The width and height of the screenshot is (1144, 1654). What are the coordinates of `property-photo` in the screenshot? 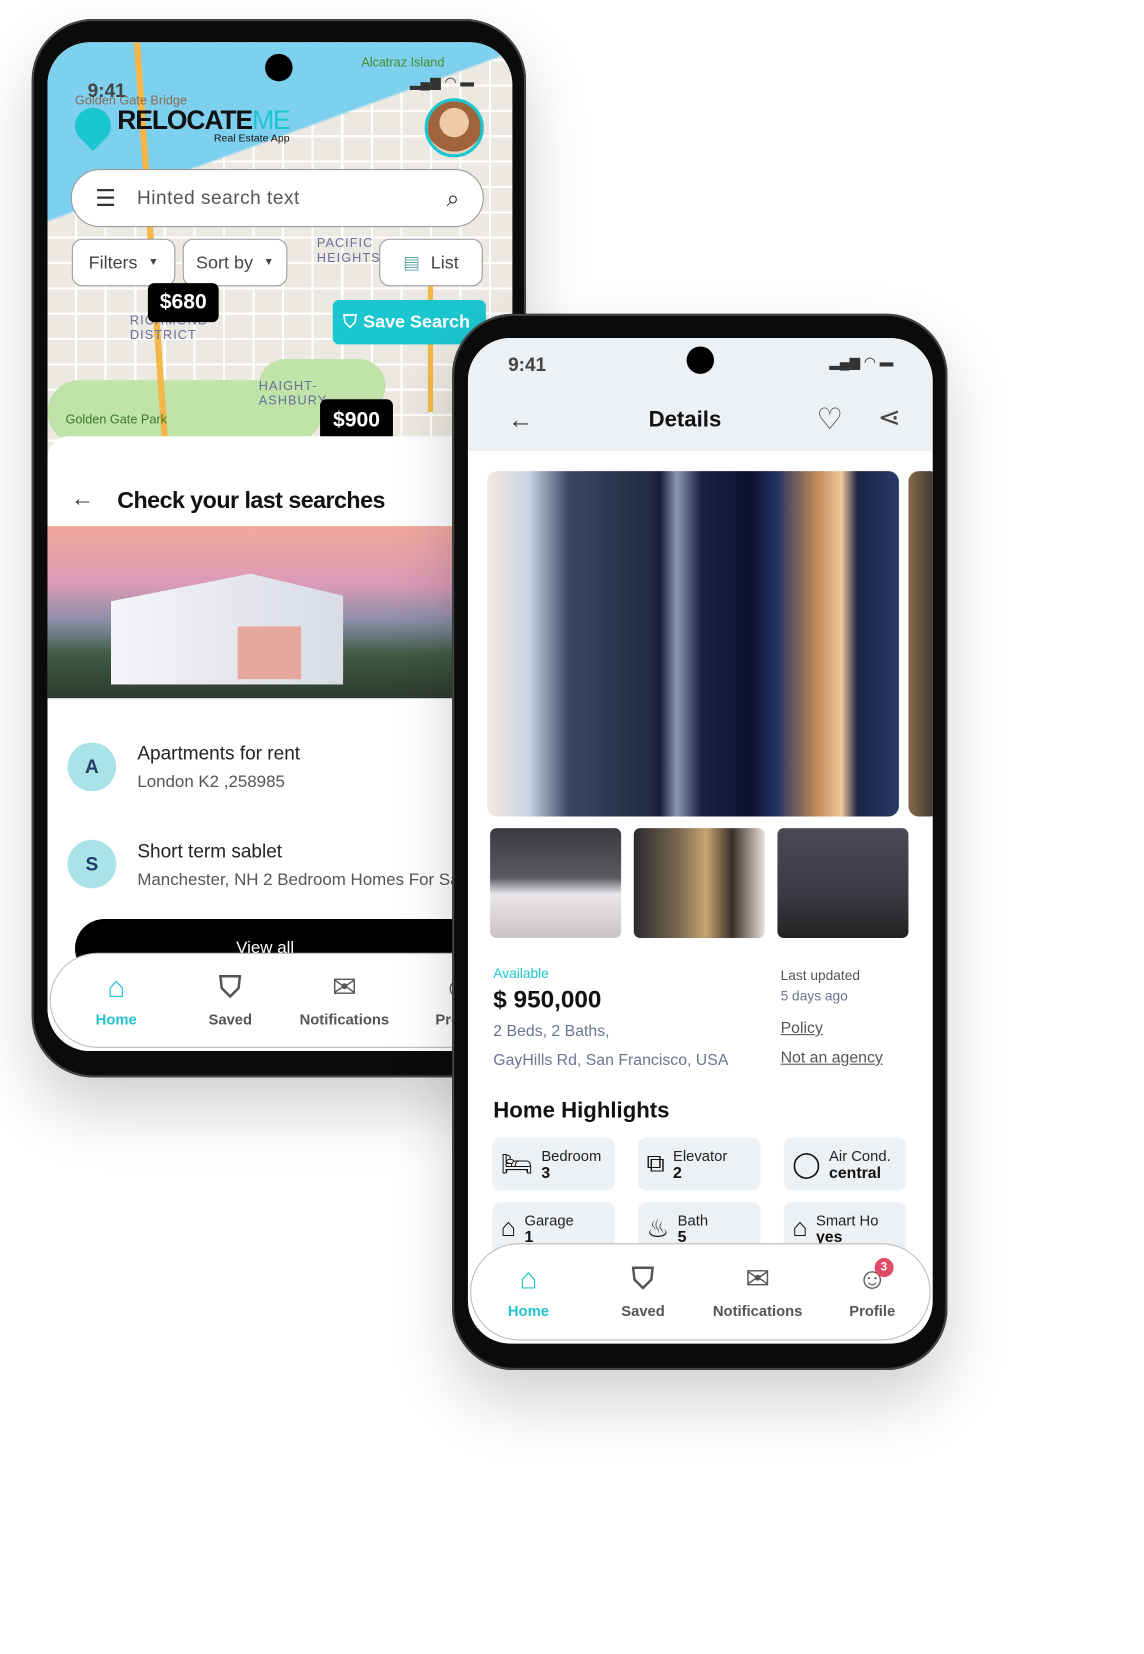 It's located at (692, 644).